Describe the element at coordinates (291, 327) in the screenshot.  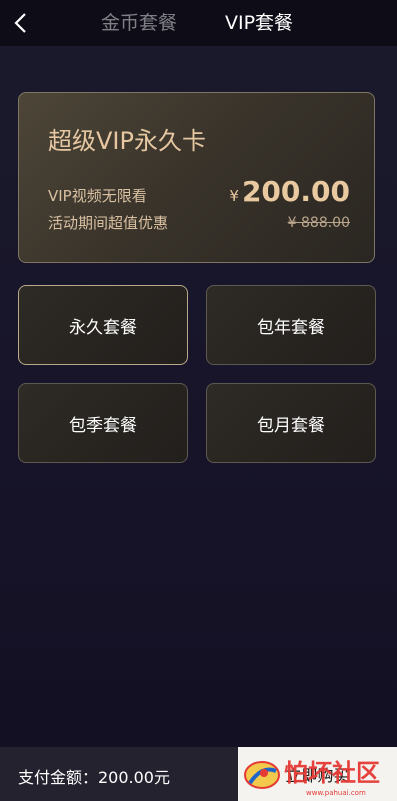
I see `package-label: 包年套餐` at that location.